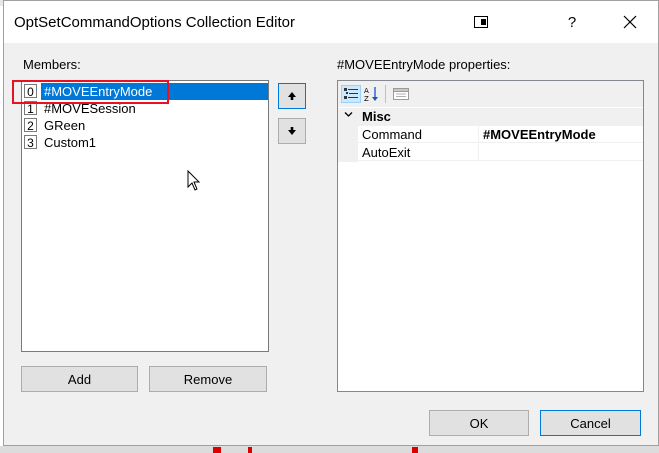 This screenshot has width=659, height=453. What do you see at coordinates (590, 423) in the screenshot?
I see `cancel-button: Cancel` at bounding box center [590, 423].